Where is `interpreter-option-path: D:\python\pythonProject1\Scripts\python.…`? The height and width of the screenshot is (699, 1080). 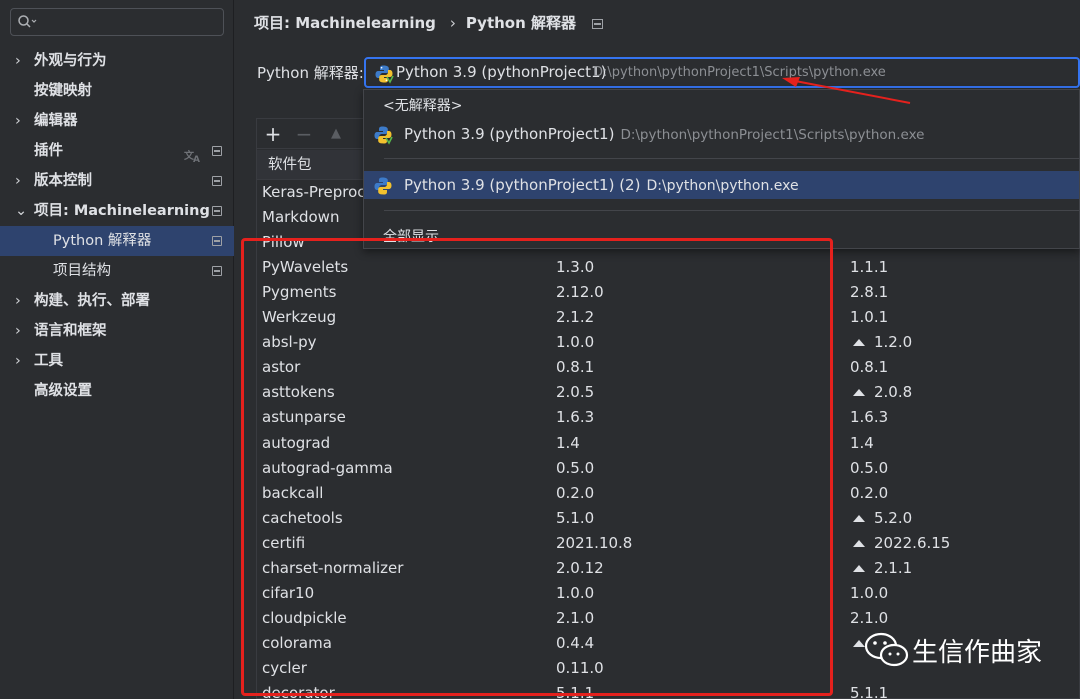
interpreter-option-path: D:\python\pythonProject1\Scripts\python.… is located at coordinates (772, 135).